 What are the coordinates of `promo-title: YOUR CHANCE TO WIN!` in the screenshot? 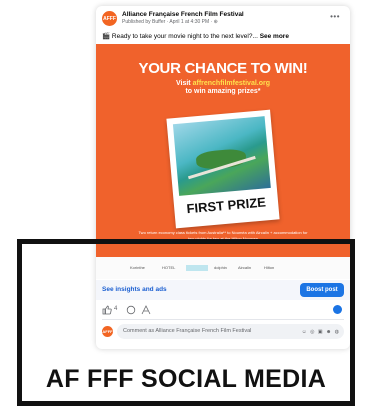 It's located at (223, 68).